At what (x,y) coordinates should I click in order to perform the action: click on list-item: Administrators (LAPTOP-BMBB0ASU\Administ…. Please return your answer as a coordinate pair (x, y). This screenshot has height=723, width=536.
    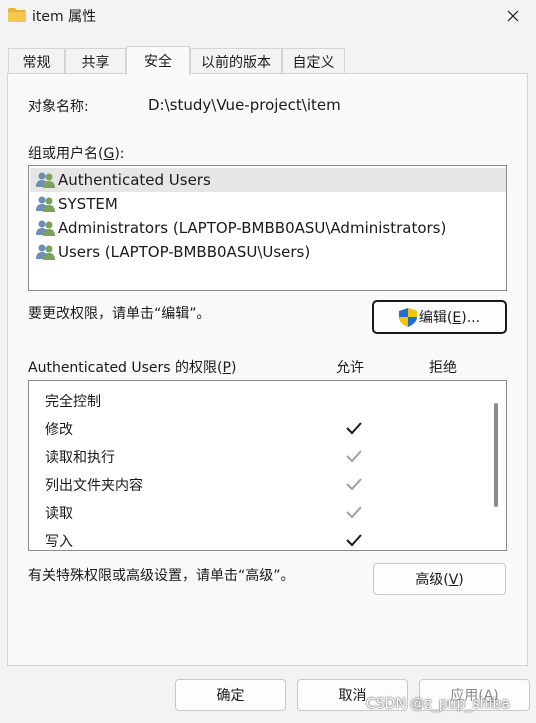
    Looking at the image, I should click on (268, 228).